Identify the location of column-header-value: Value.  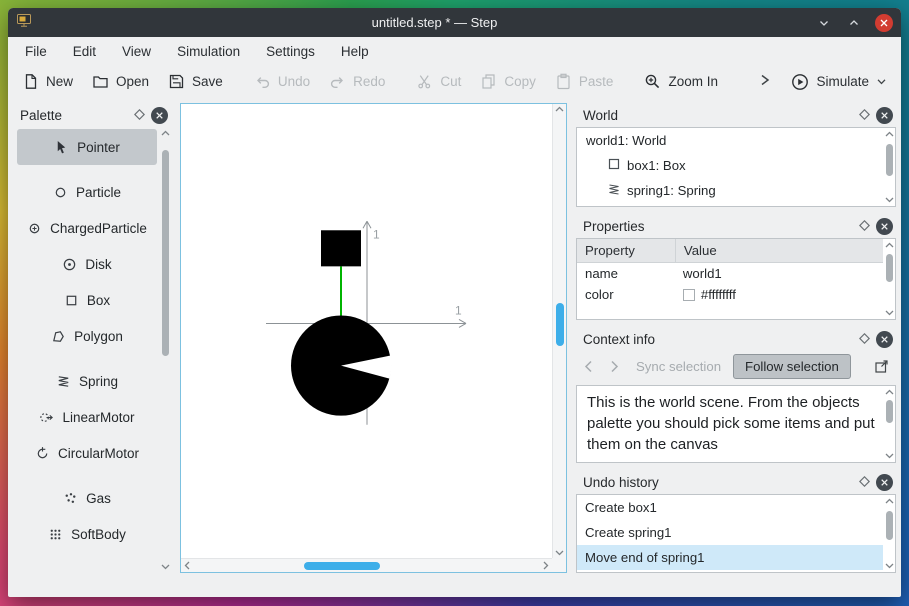
(778, 250).